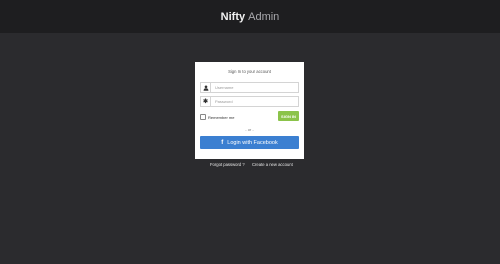 The height and width of the screenshot is (264, 500). I want to click on login-title: Sign In to your account, so click(249, 71).